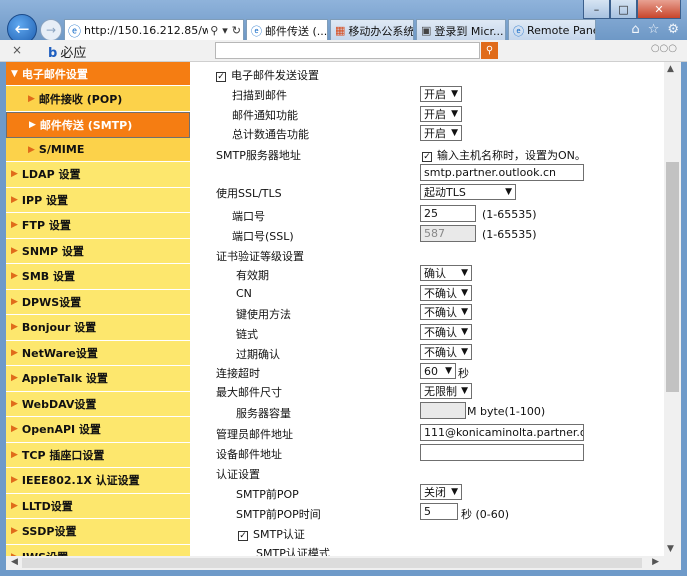 Image resolution: width=687 pixels, height=576 pixels. Describe the element at coordinates (446, 293) in the screenshot. I see `cn-select: 不确认 ▼` at that location.